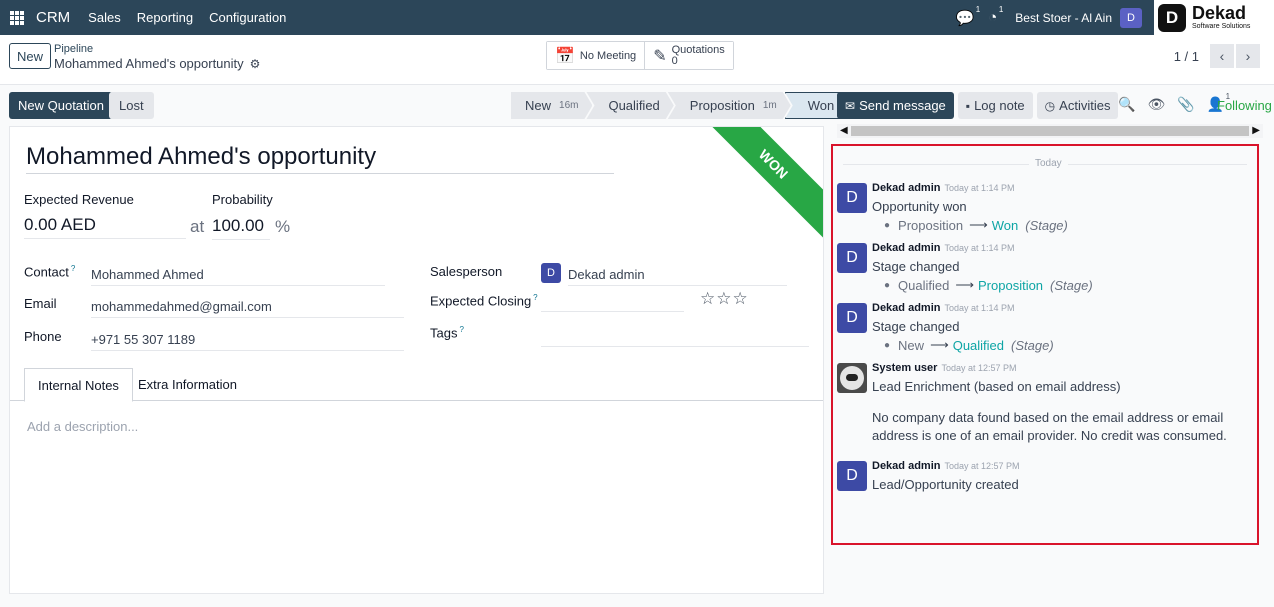 The width and height of the screenshot is (1274, 607). Describe the element at coordinates (1063, 18) in the screenshot. I see `company-switcher: Best Stoer - Al Ain` at that location.